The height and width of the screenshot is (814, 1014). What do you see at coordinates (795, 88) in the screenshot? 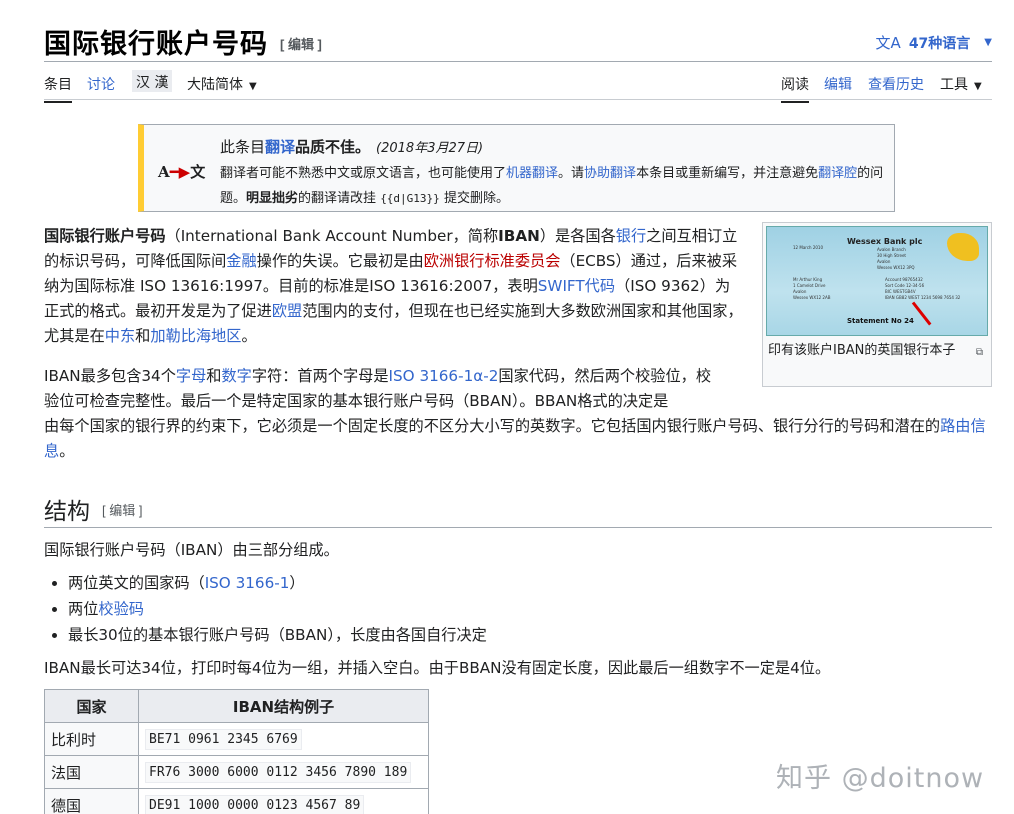
I see `tab-read: 阅读` at bounding box center [795, 88].